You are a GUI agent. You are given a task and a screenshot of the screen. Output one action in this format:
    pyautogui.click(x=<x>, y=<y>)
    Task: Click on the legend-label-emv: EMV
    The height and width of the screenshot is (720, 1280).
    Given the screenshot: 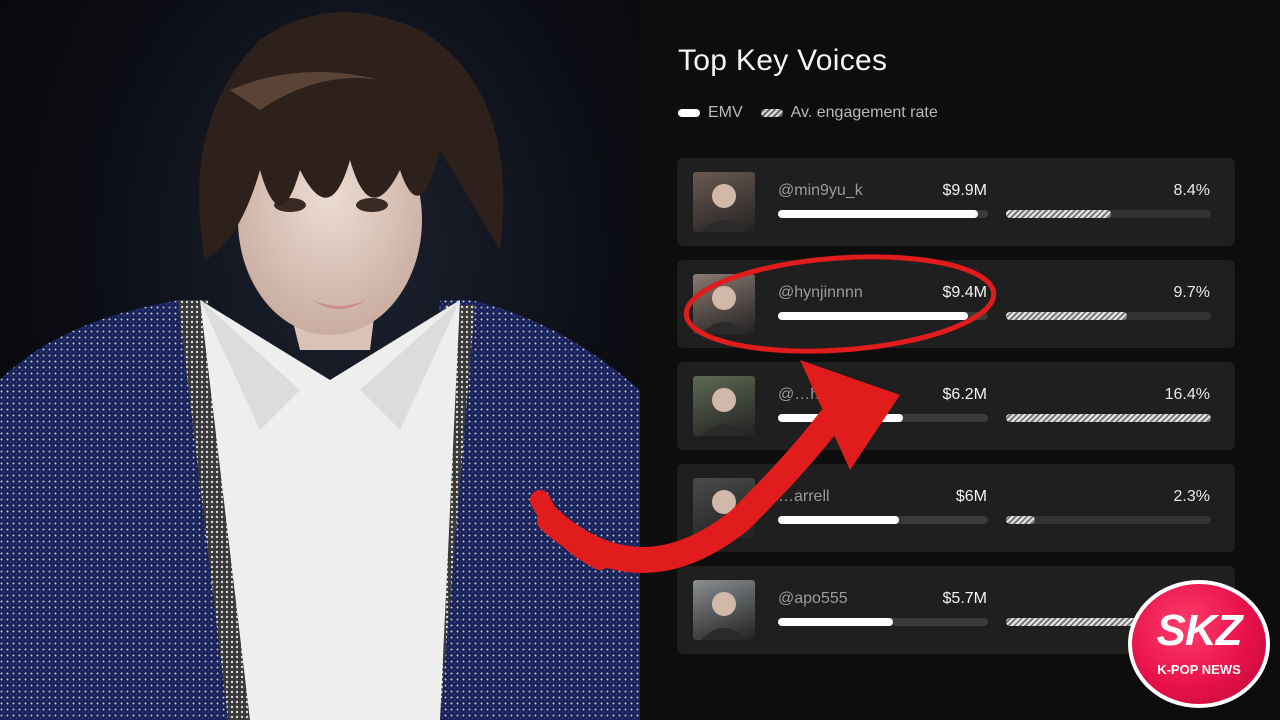 What is the action you would take?
    pyautogui.click(x=725, y=112)
    